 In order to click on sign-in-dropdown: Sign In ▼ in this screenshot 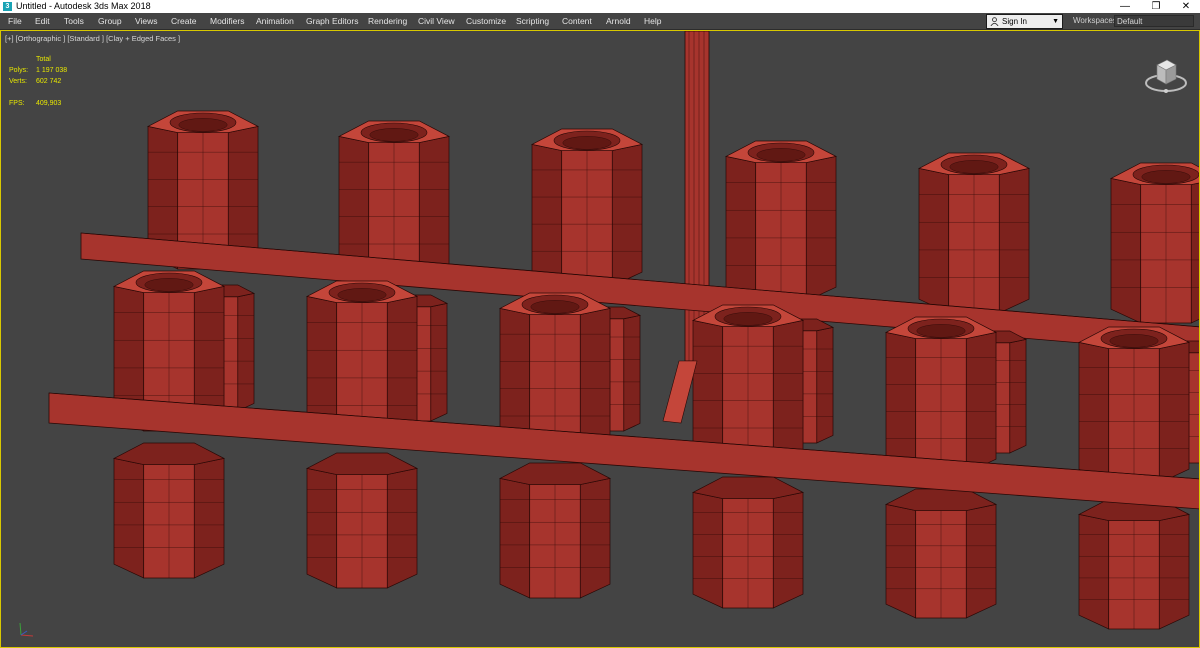, I will do `click(1024, 21)`.